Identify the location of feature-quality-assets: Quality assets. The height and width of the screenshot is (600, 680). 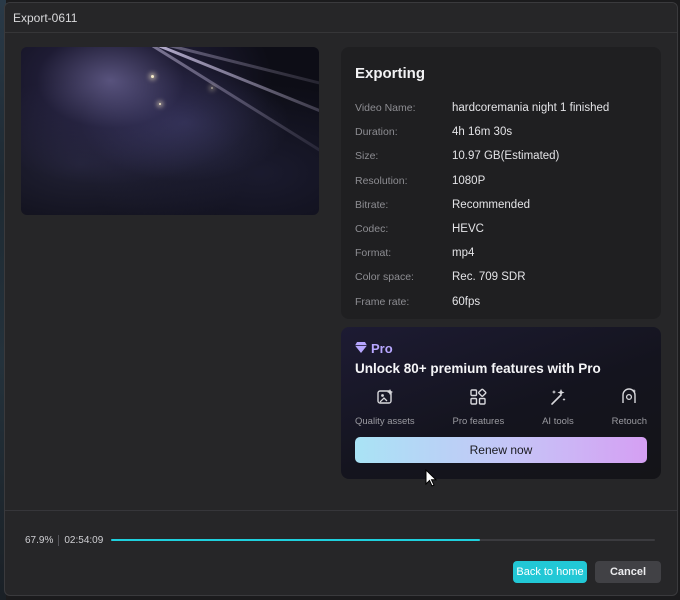
(385, 407).